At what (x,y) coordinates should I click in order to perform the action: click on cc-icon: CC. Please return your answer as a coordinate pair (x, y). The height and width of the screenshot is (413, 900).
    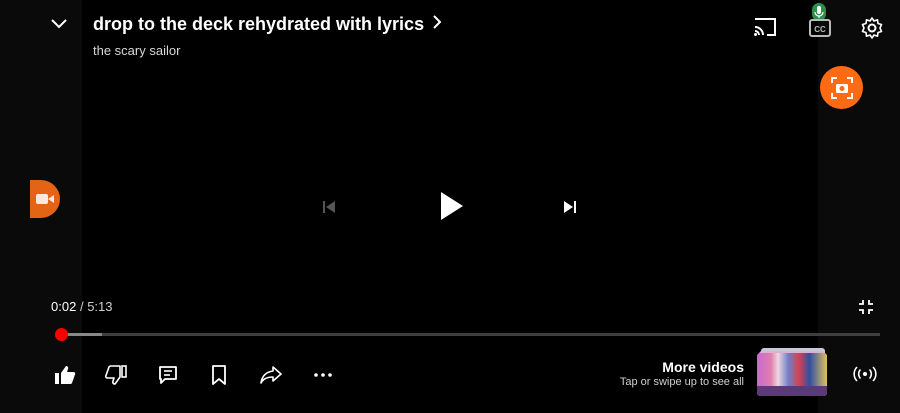
    Looking at the image, I should click on (820, 28).